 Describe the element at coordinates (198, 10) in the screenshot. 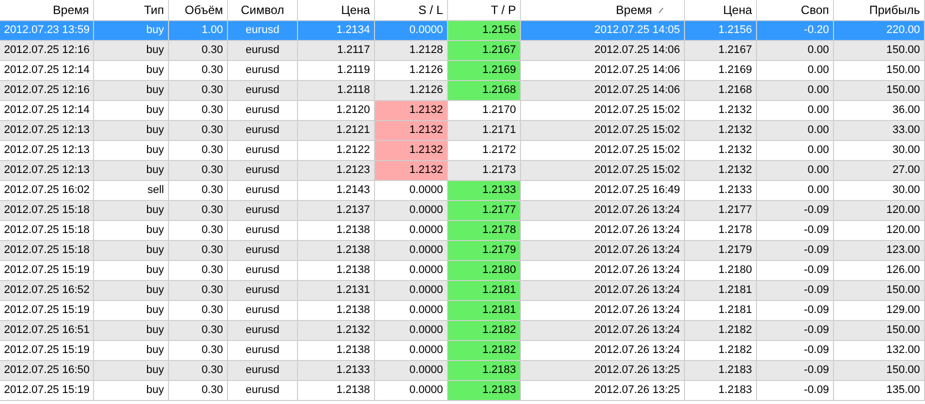

I see `column-header: Объём` at that location.